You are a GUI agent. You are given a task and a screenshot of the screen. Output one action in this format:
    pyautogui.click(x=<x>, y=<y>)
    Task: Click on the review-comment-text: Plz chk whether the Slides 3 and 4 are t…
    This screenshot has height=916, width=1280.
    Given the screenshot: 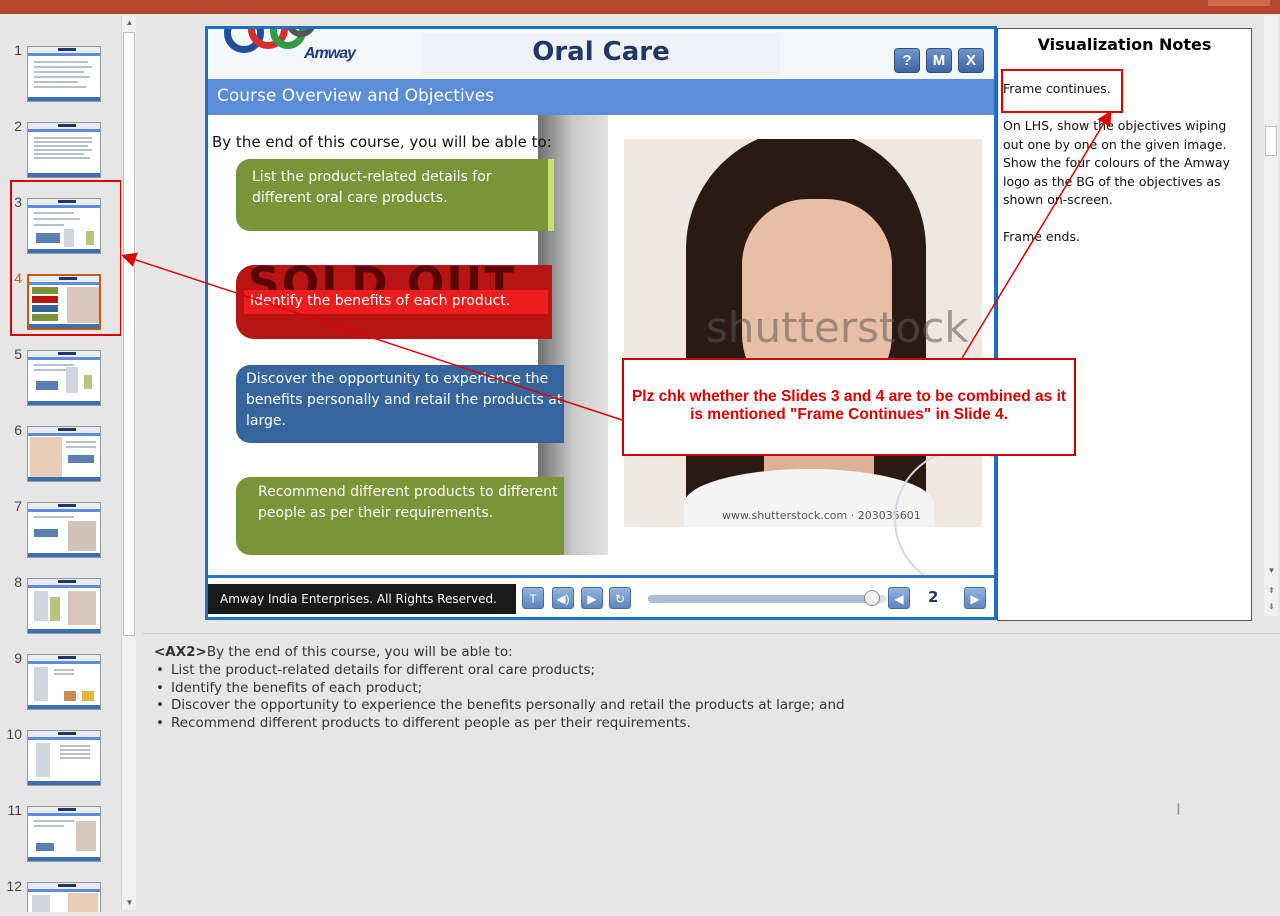 What is the action you would take?
    pyautogui.click(x=849, y=405)
    